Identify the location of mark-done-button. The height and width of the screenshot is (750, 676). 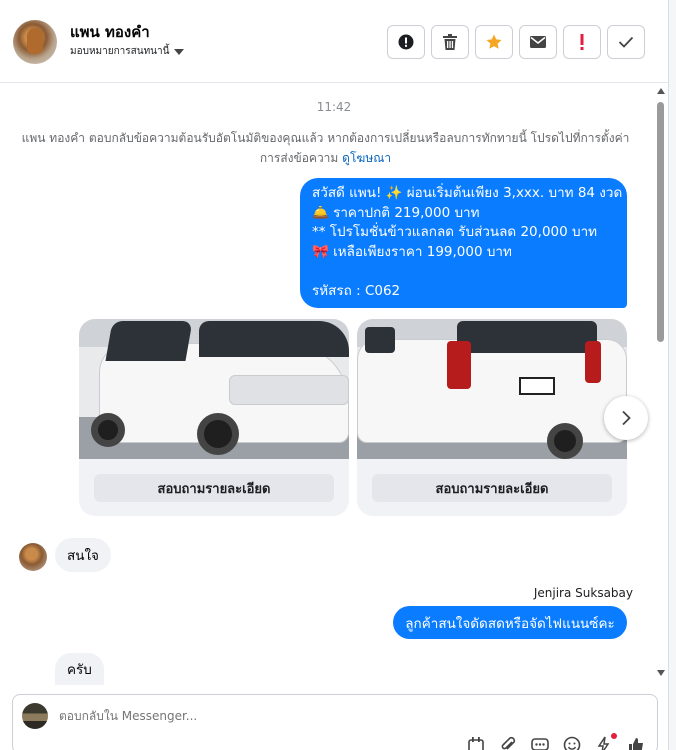
(626, 42).